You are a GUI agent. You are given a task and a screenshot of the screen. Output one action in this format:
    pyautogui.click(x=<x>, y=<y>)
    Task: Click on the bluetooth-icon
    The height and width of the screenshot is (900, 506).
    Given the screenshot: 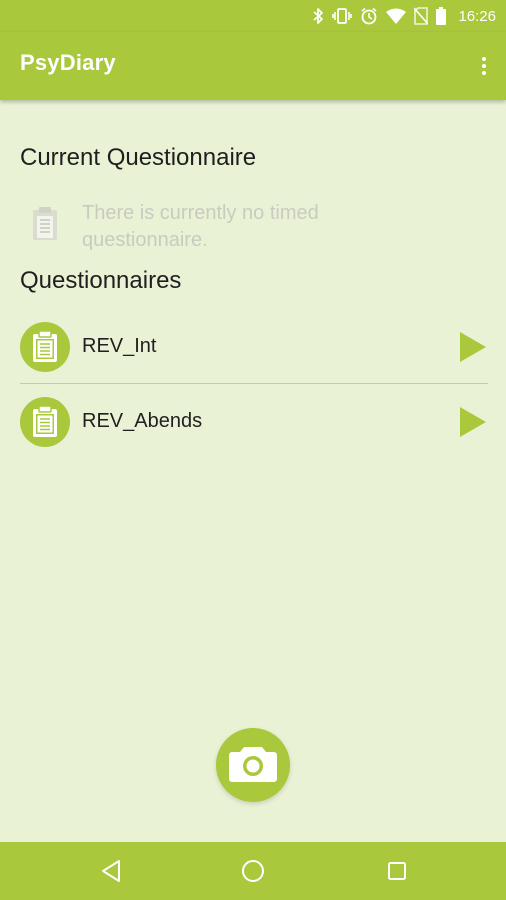 What is the action you would take?
    pyautogui.click(x=318, y=16)
    